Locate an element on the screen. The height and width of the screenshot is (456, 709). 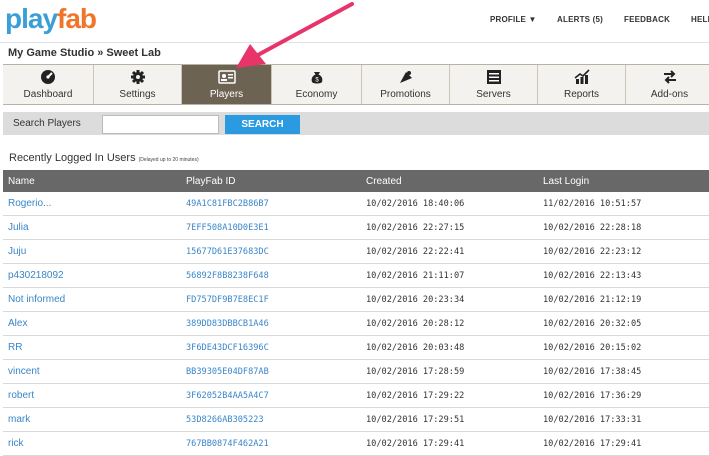
tab-add-ons: Add-ons is located at coordinates (667, 84).